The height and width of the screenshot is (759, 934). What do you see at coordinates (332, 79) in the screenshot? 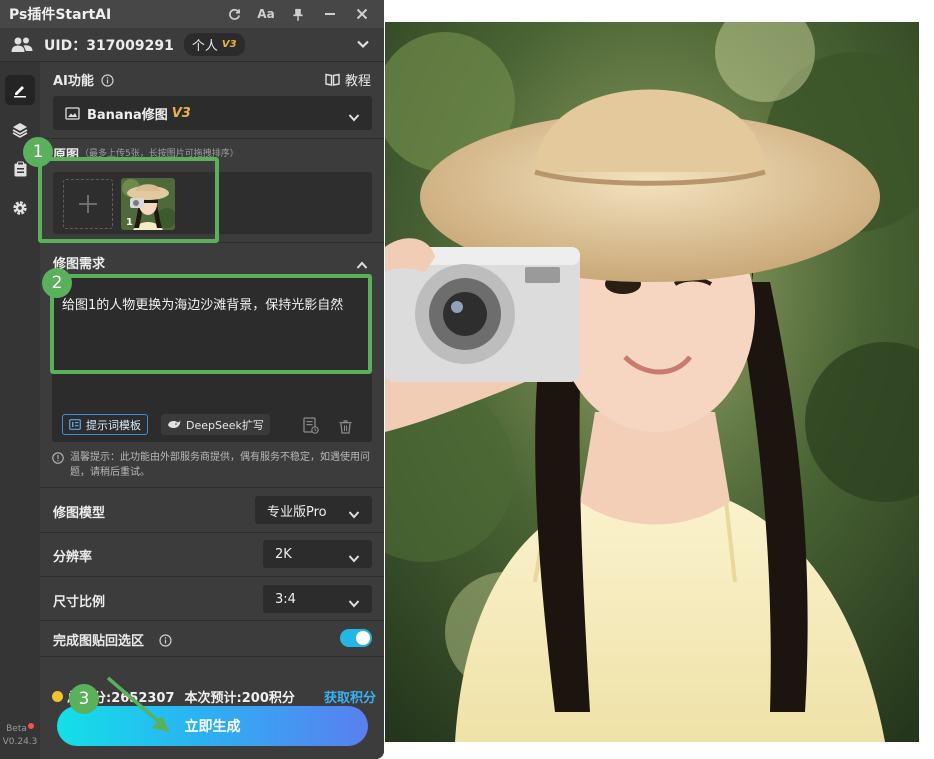
I see `book-icon` at bounding box center [332, 79].